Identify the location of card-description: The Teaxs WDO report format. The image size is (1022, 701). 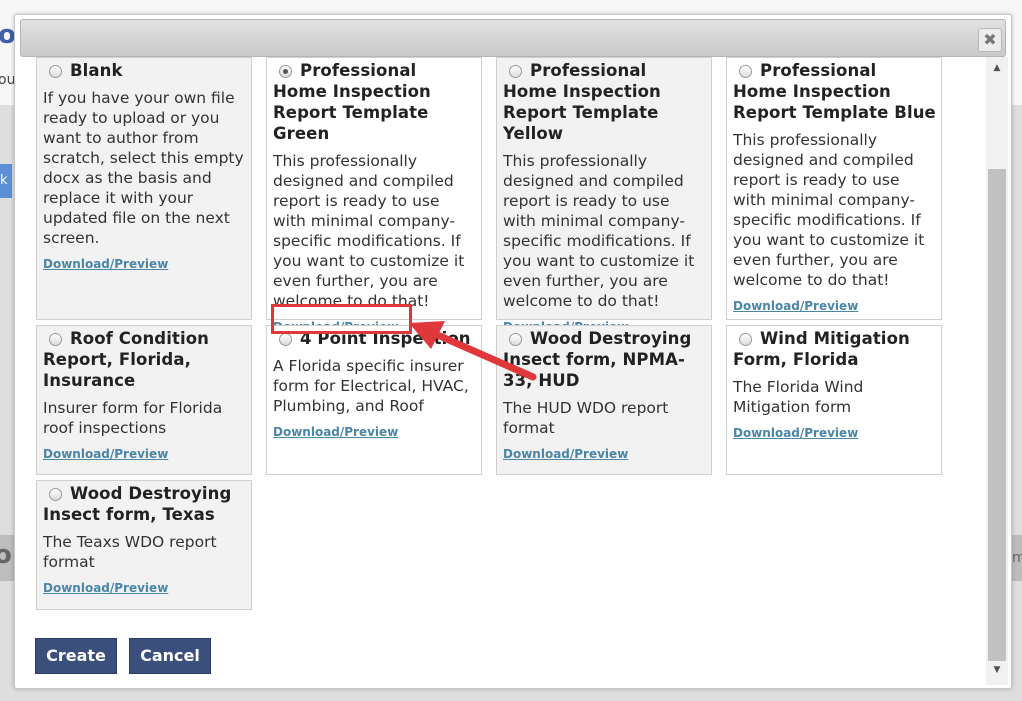
(130, 552).